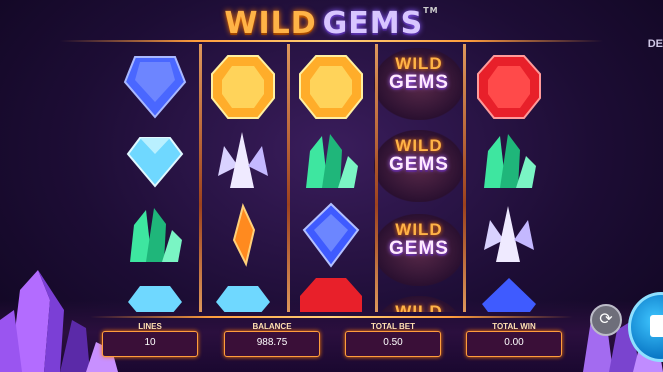 The image size is (663, 372). Describe the element at coordinates (656, 326) in the screenshot. I see `stop-icon` at that location.